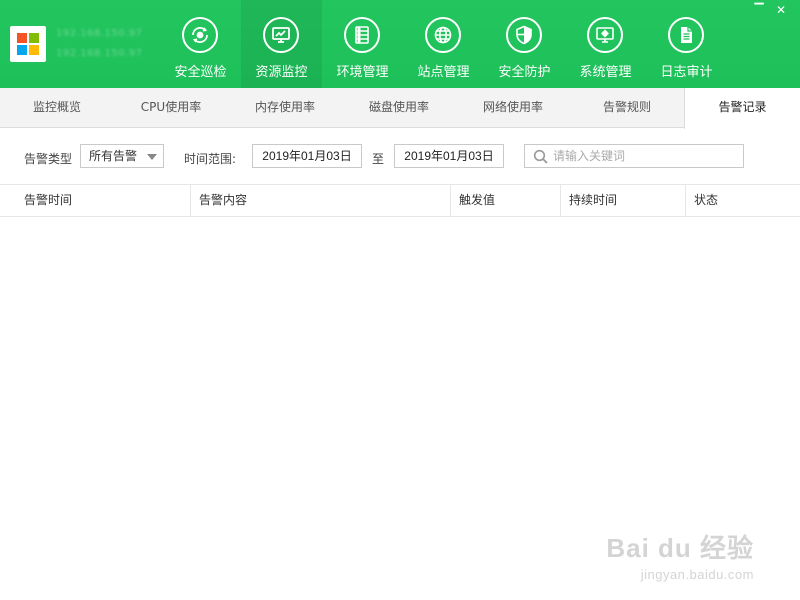 Image resolution: width=800 pixels, height=600 pixels. I want to click on column-header-alert-content: 告警内容, so click(320, 201).